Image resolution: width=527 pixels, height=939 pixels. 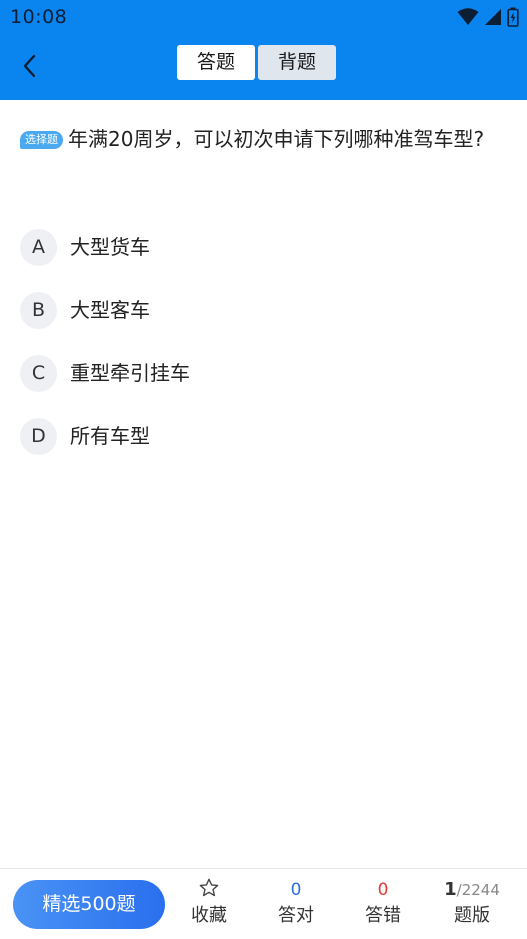 I want to click on favorite-button: 收藏, so click(x=209, y=903).